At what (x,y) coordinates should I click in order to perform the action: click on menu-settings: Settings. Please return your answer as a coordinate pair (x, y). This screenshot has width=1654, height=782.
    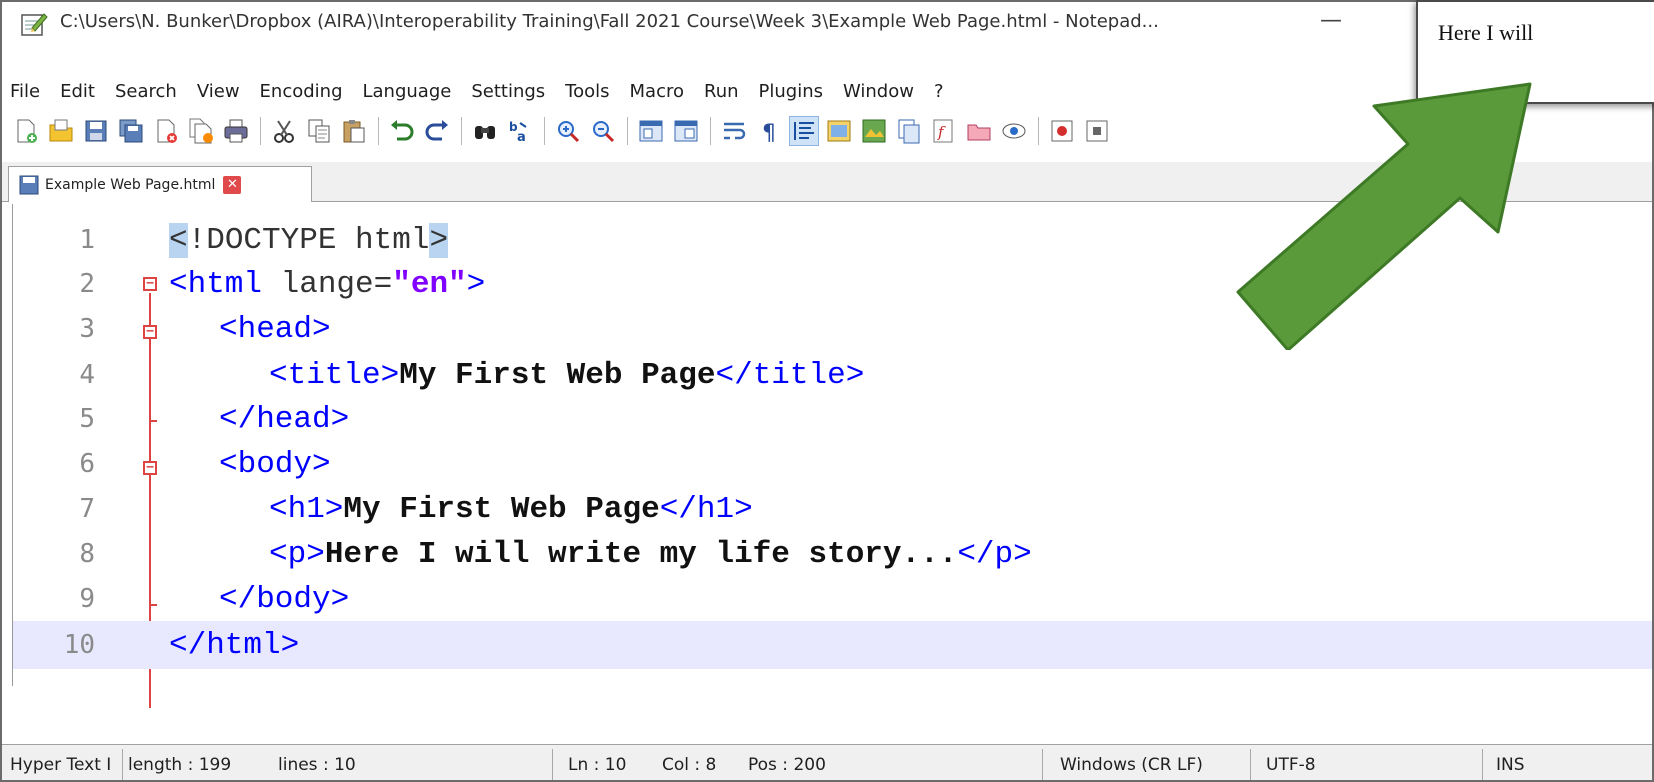
    Looking at the image, I should click on (508, 91).